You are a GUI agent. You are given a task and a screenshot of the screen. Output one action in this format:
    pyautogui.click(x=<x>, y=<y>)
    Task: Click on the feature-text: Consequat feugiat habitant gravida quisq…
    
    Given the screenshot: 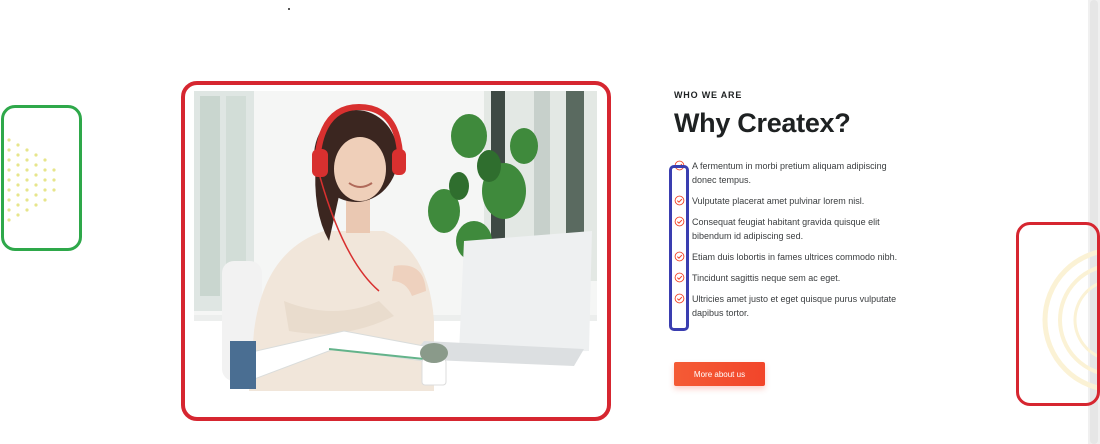 What is the action you would take?
    pyautogui.click(x=786, y=229)
    